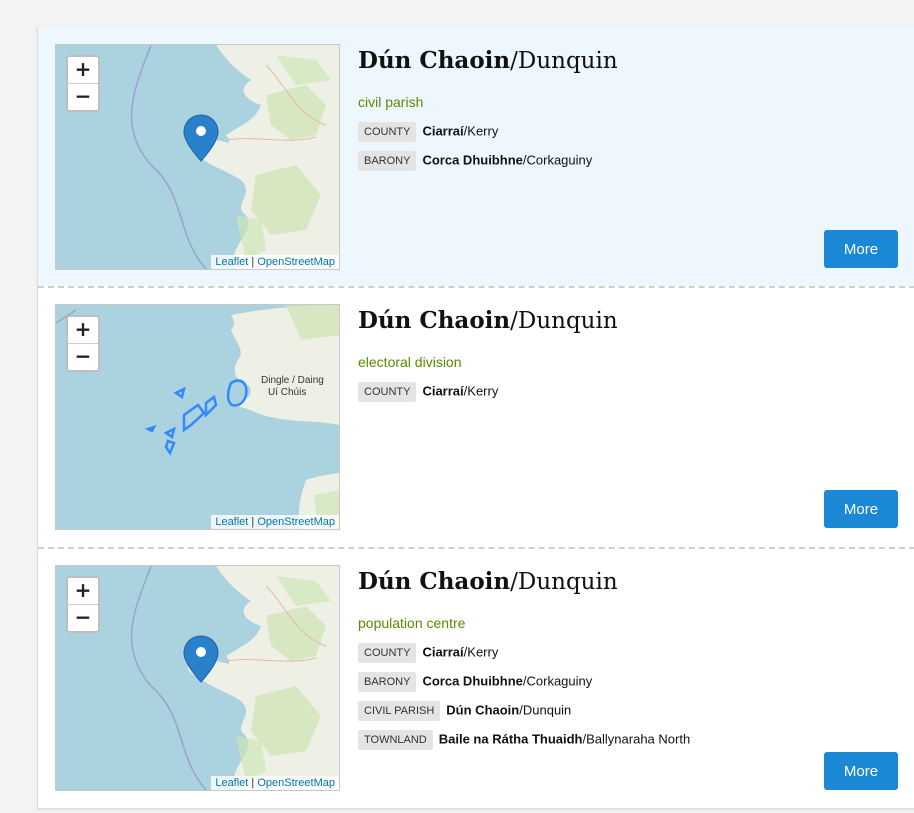 Image resolution: width=914 pixels, height=813 pixels. Describe the element at coordinates (412, 623) in the screenshot. I see `place-type: population centre` at that location.